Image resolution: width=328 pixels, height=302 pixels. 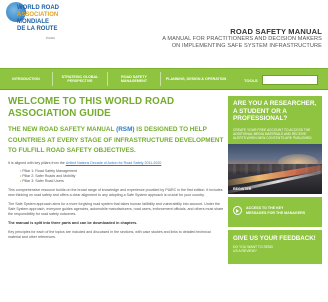 I want to click on logo-text: MONDIALE, so click(x=33, y=22).